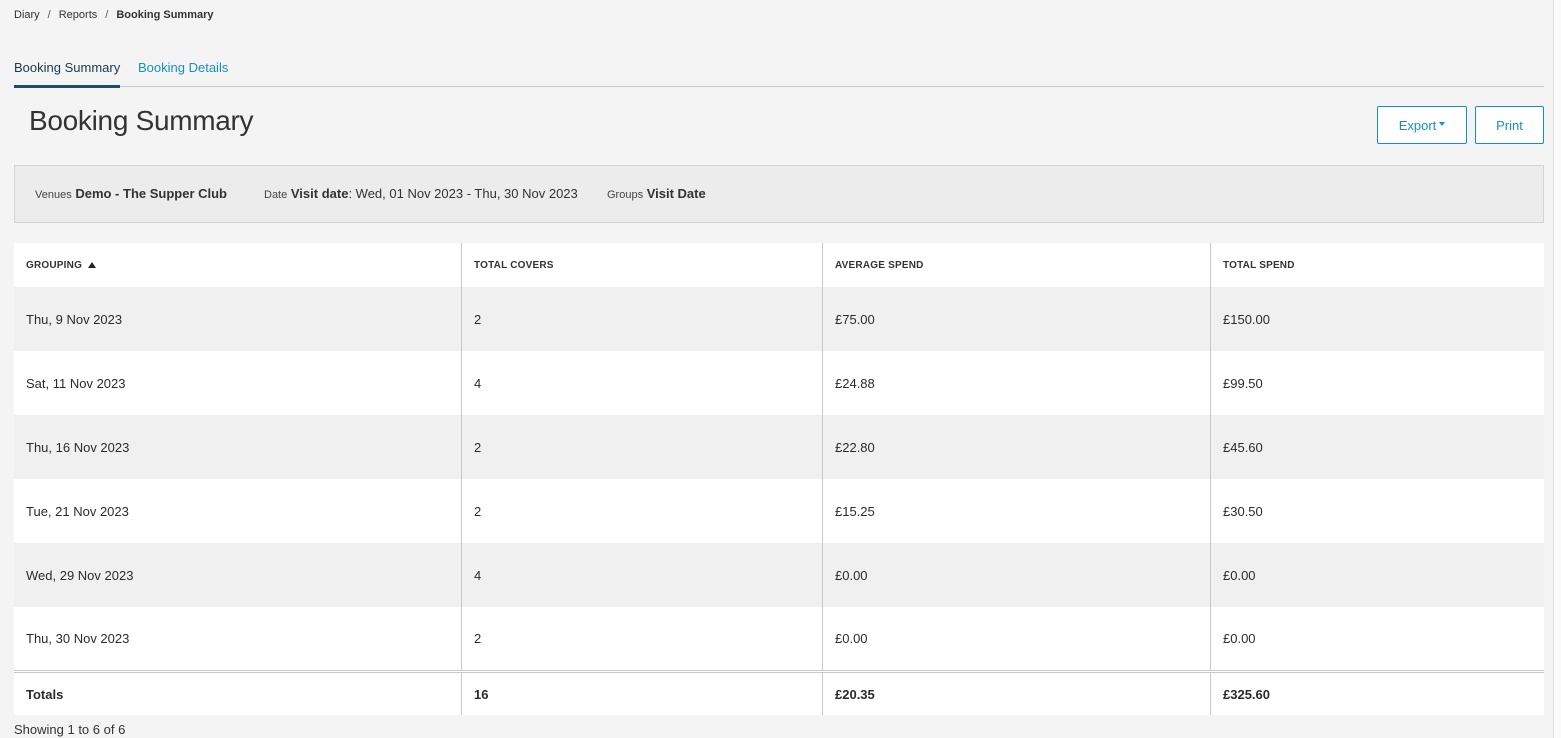 Image resolution: width=1561 pixels, height=738 pixels. I want to click on cell-grouping: Thu, 9 Nov 2023, so click(74, 319).